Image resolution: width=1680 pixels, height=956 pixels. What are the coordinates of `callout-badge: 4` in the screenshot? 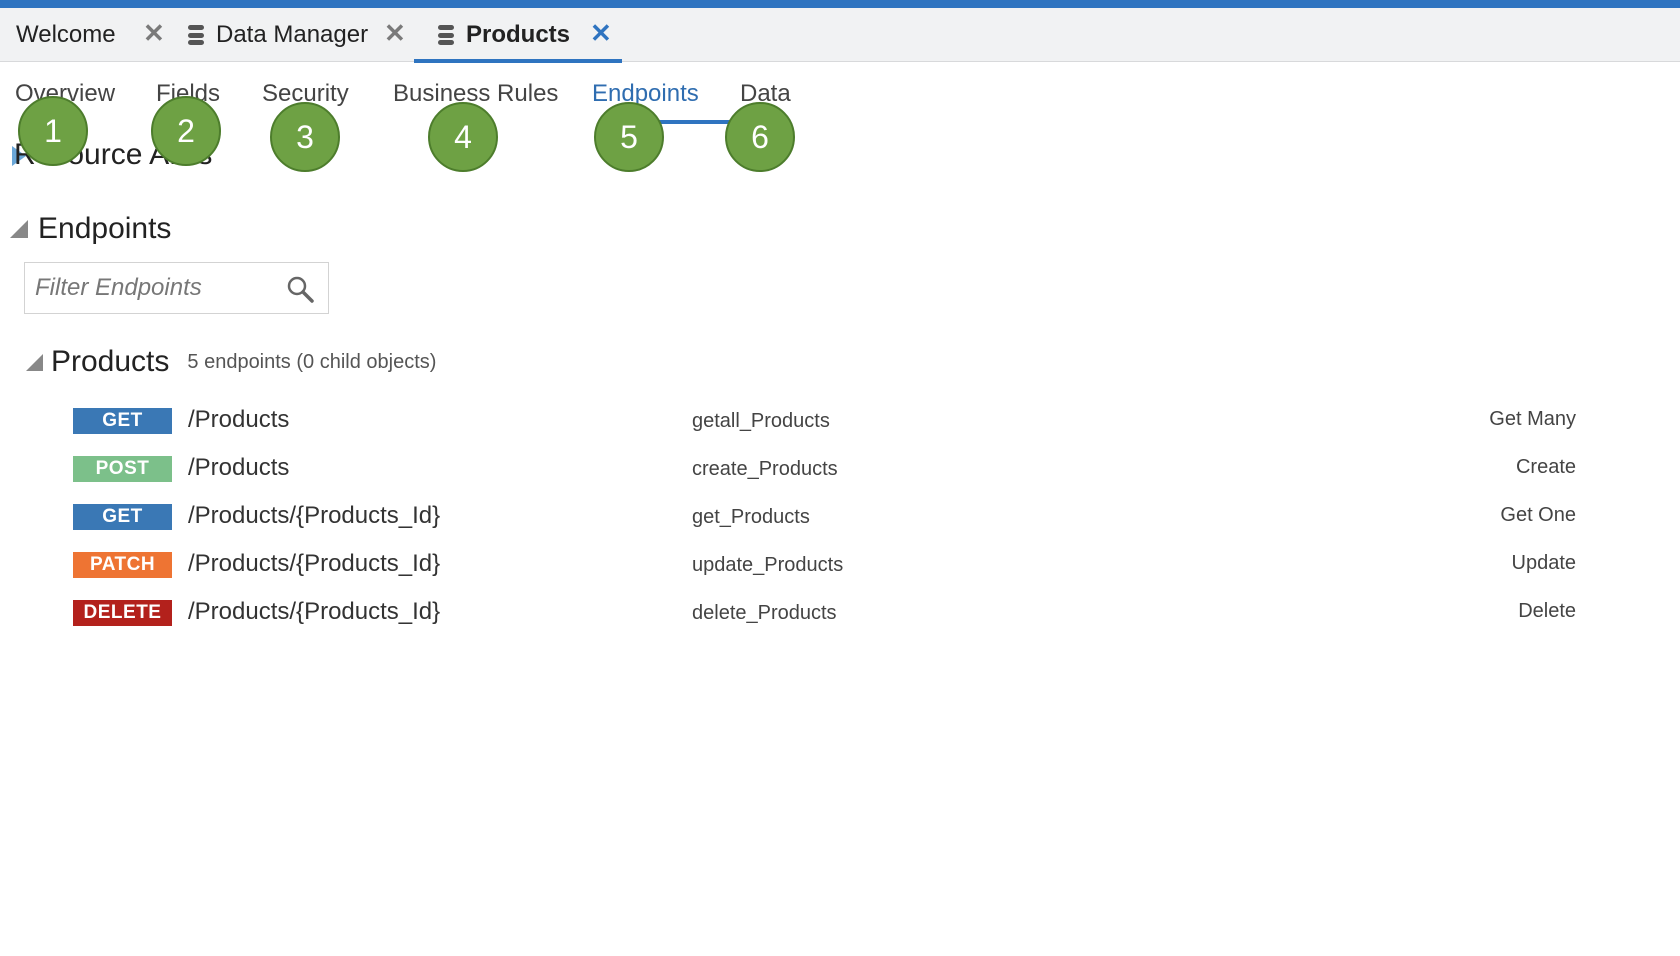 It's located at (463, 137).